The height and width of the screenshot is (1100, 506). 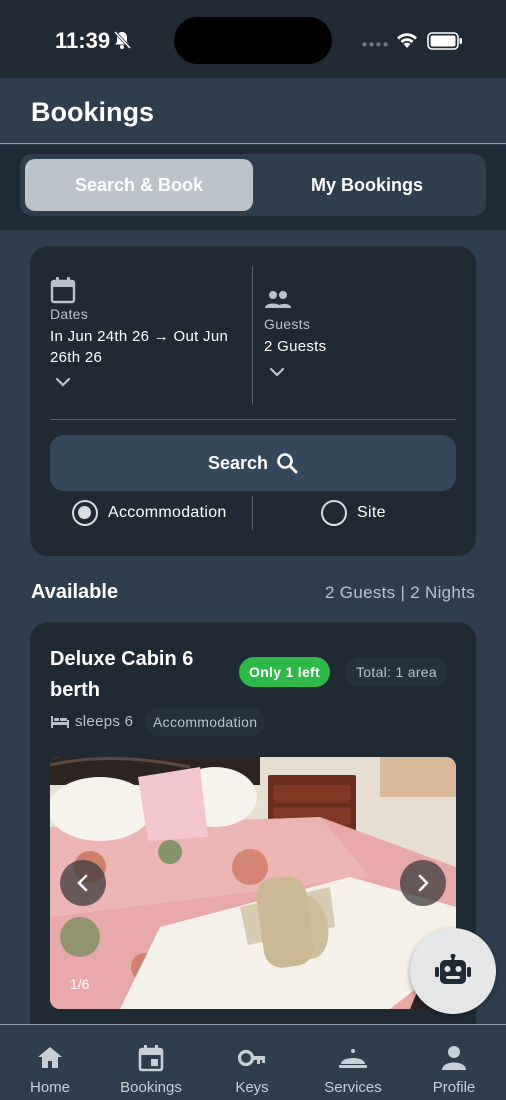 I want to click on status-bar: 11:39, so click(x=253, y=39).